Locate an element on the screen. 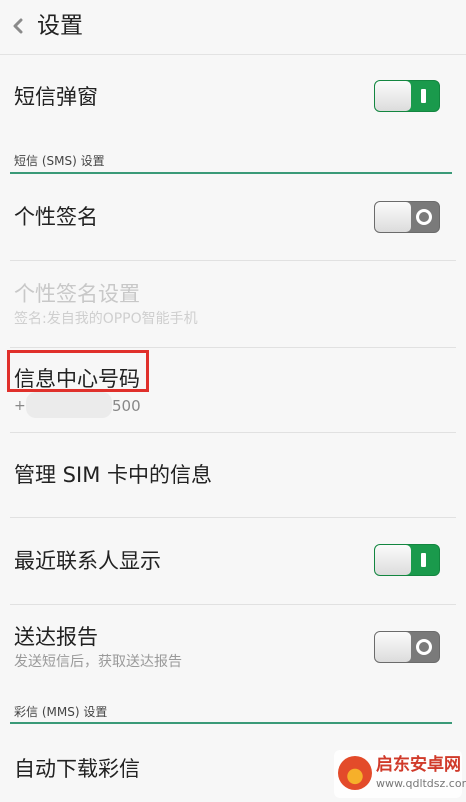 This screenshot has width=466, height=802. recent-contacts-toggle is located at coordinates (407, 560).